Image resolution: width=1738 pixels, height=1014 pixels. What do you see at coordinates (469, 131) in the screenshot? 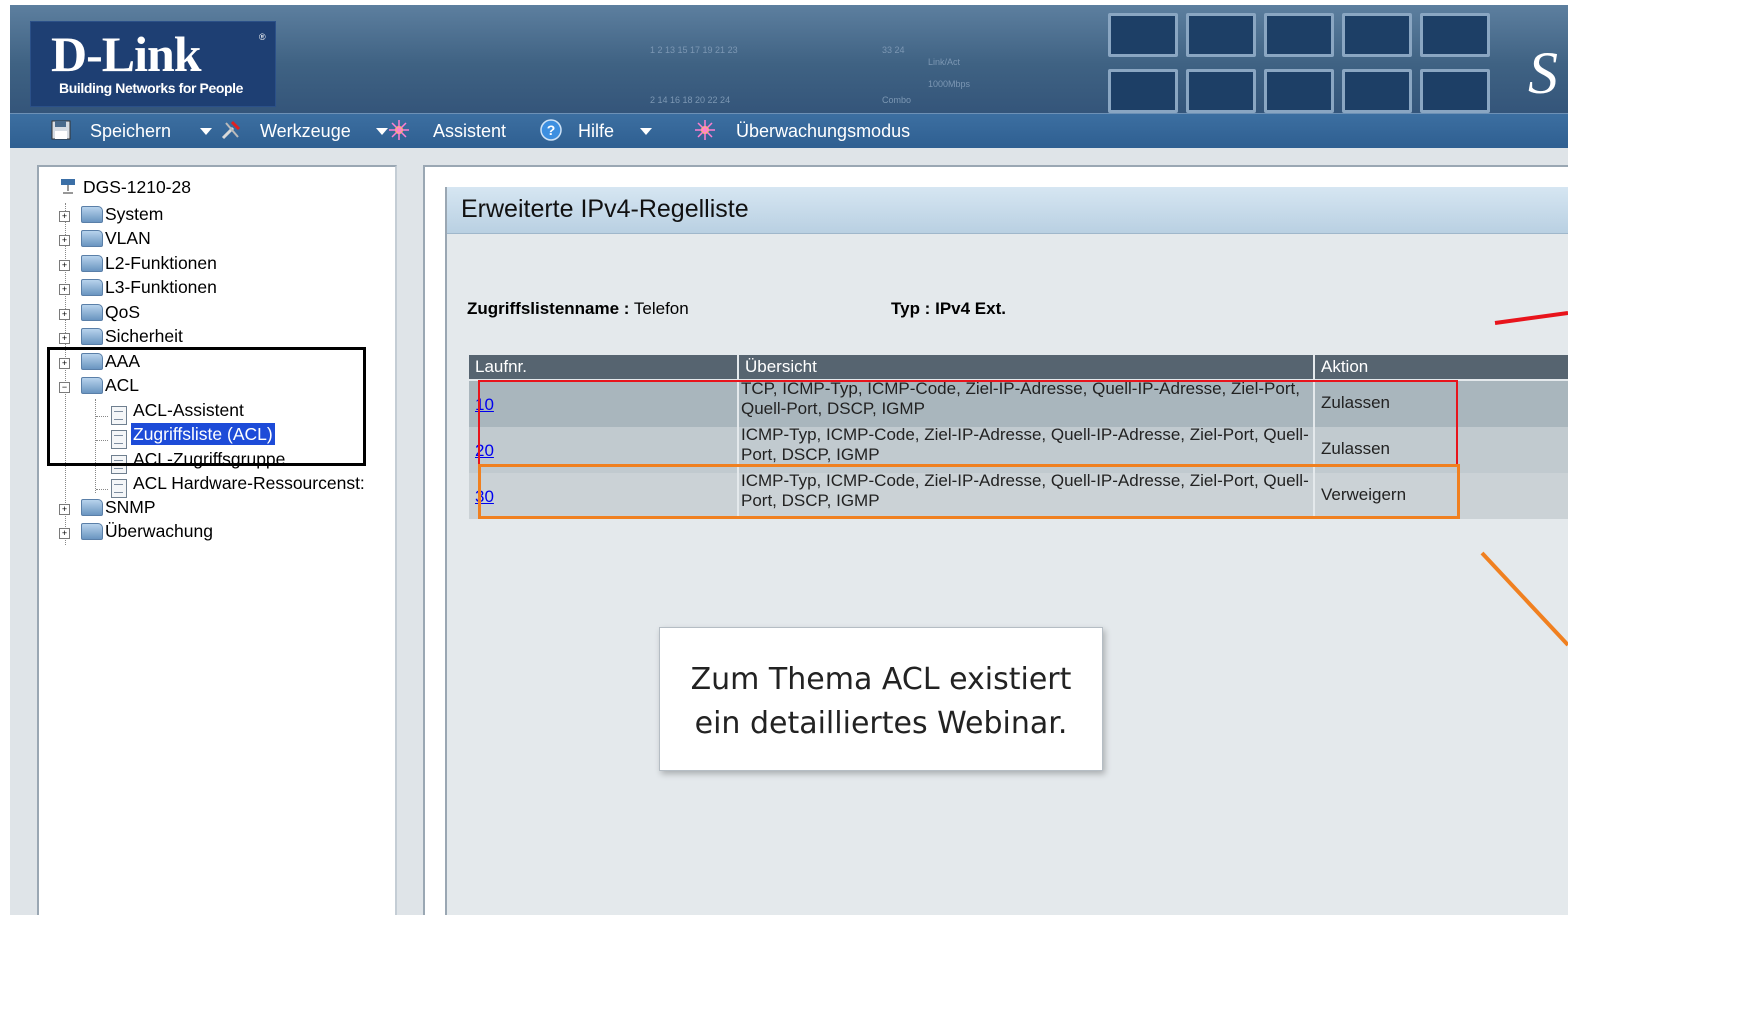
I see `menu-wizard: Assistent` at bounding box center [469, 131].